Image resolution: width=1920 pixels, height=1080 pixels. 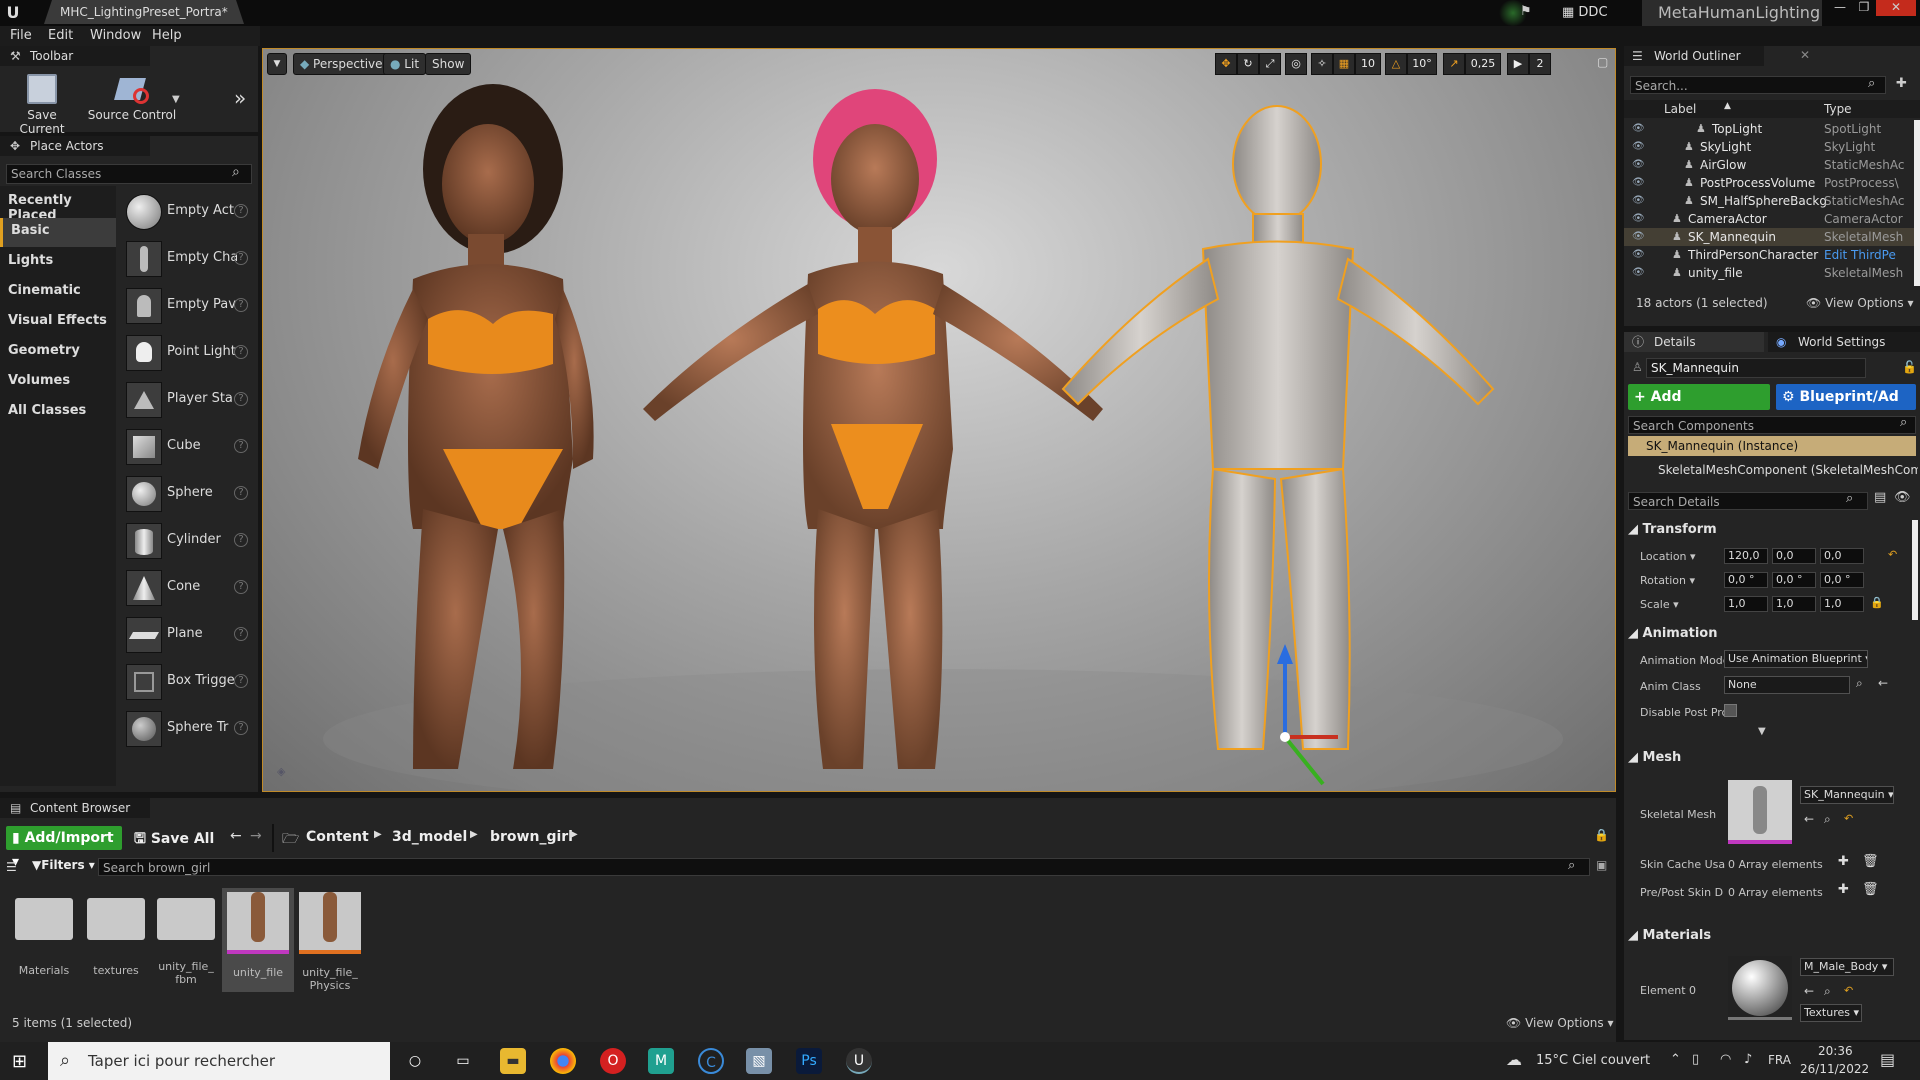 I want to click on scale-z: 1,0, so click(x=1842, y=604).